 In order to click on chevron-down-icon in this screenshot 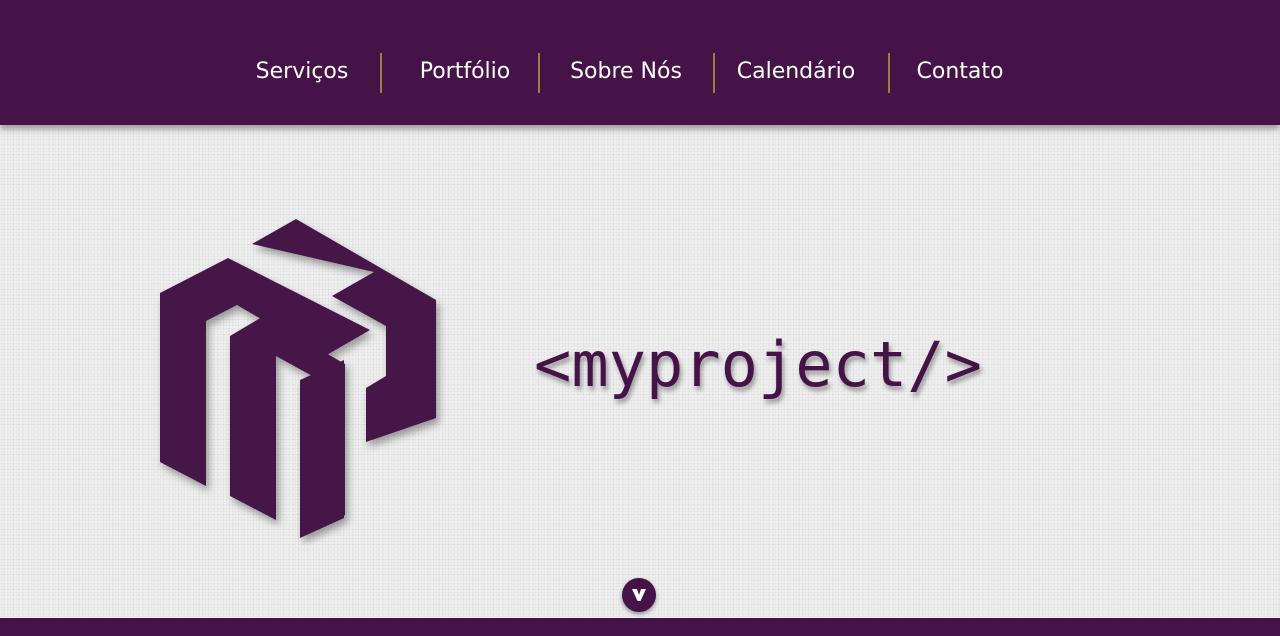, I will do `click(639, 595)`.